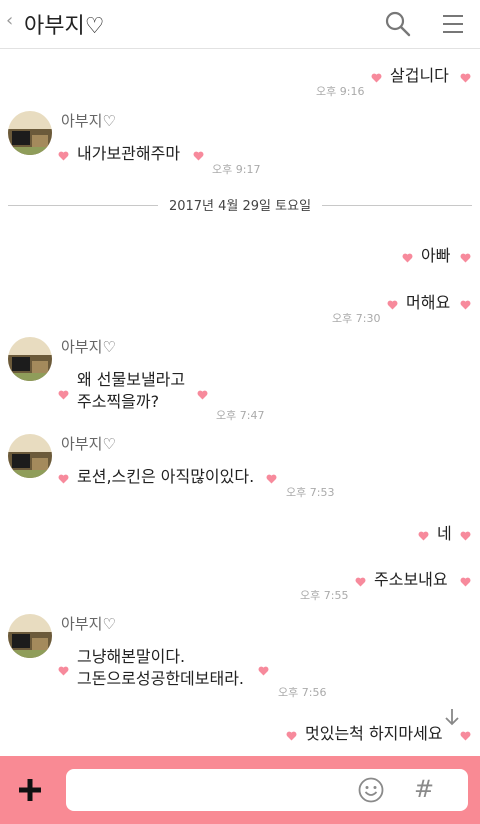  Describe the element at coordinates (131, 390) in the screenshot. I see `message-text: 왜 선물보낼라고 주소찍을까?` at that location.